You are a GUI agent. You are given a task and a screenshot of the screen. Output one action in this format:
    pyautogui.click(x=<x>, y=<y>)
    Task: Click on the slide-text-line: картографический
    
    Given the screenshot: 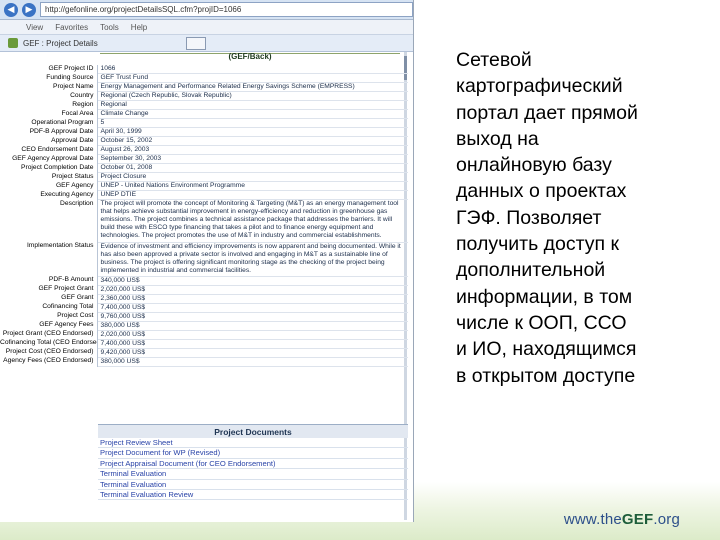 What is the action you would take?
    pyautogui.click(x=539, y=86)
    